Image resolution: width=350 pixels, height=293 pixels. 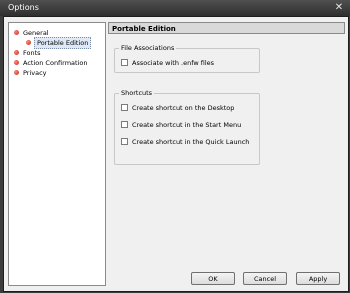 What do you see at coordinates (32, 53) in the screenshot?
I see `tree-item-label: Fonts` at bounding box center [32, 53].